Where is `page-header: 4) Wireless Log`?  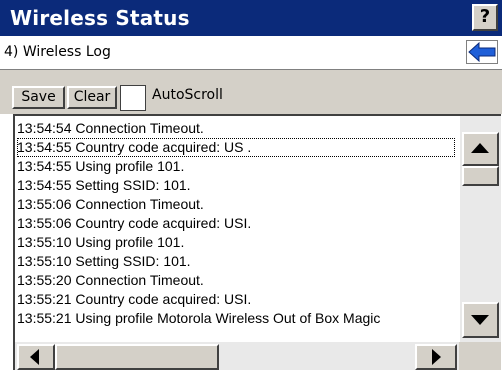
page-header: 4) Wireless Log is located at coordinates (251, 53).